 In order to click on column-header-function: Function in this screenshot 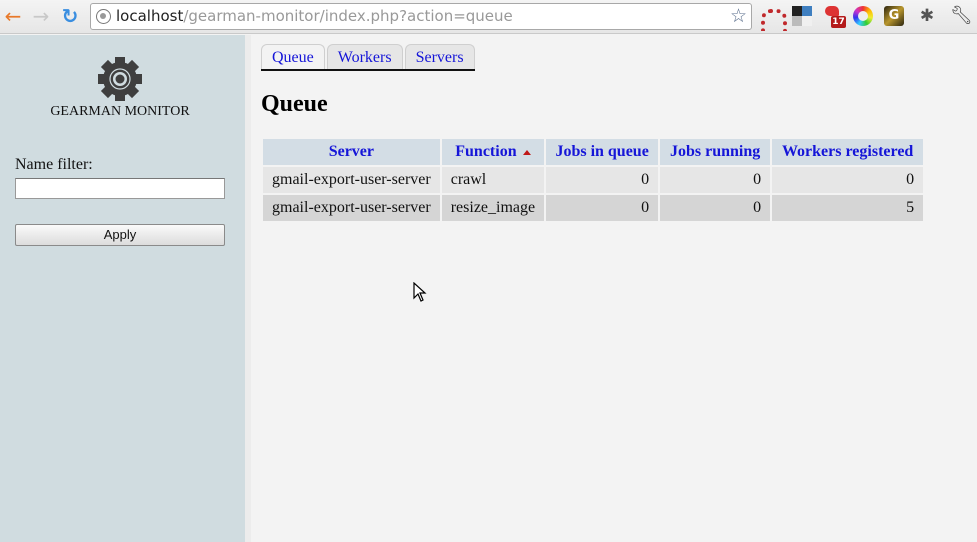, I will do `click(493, 152)`.